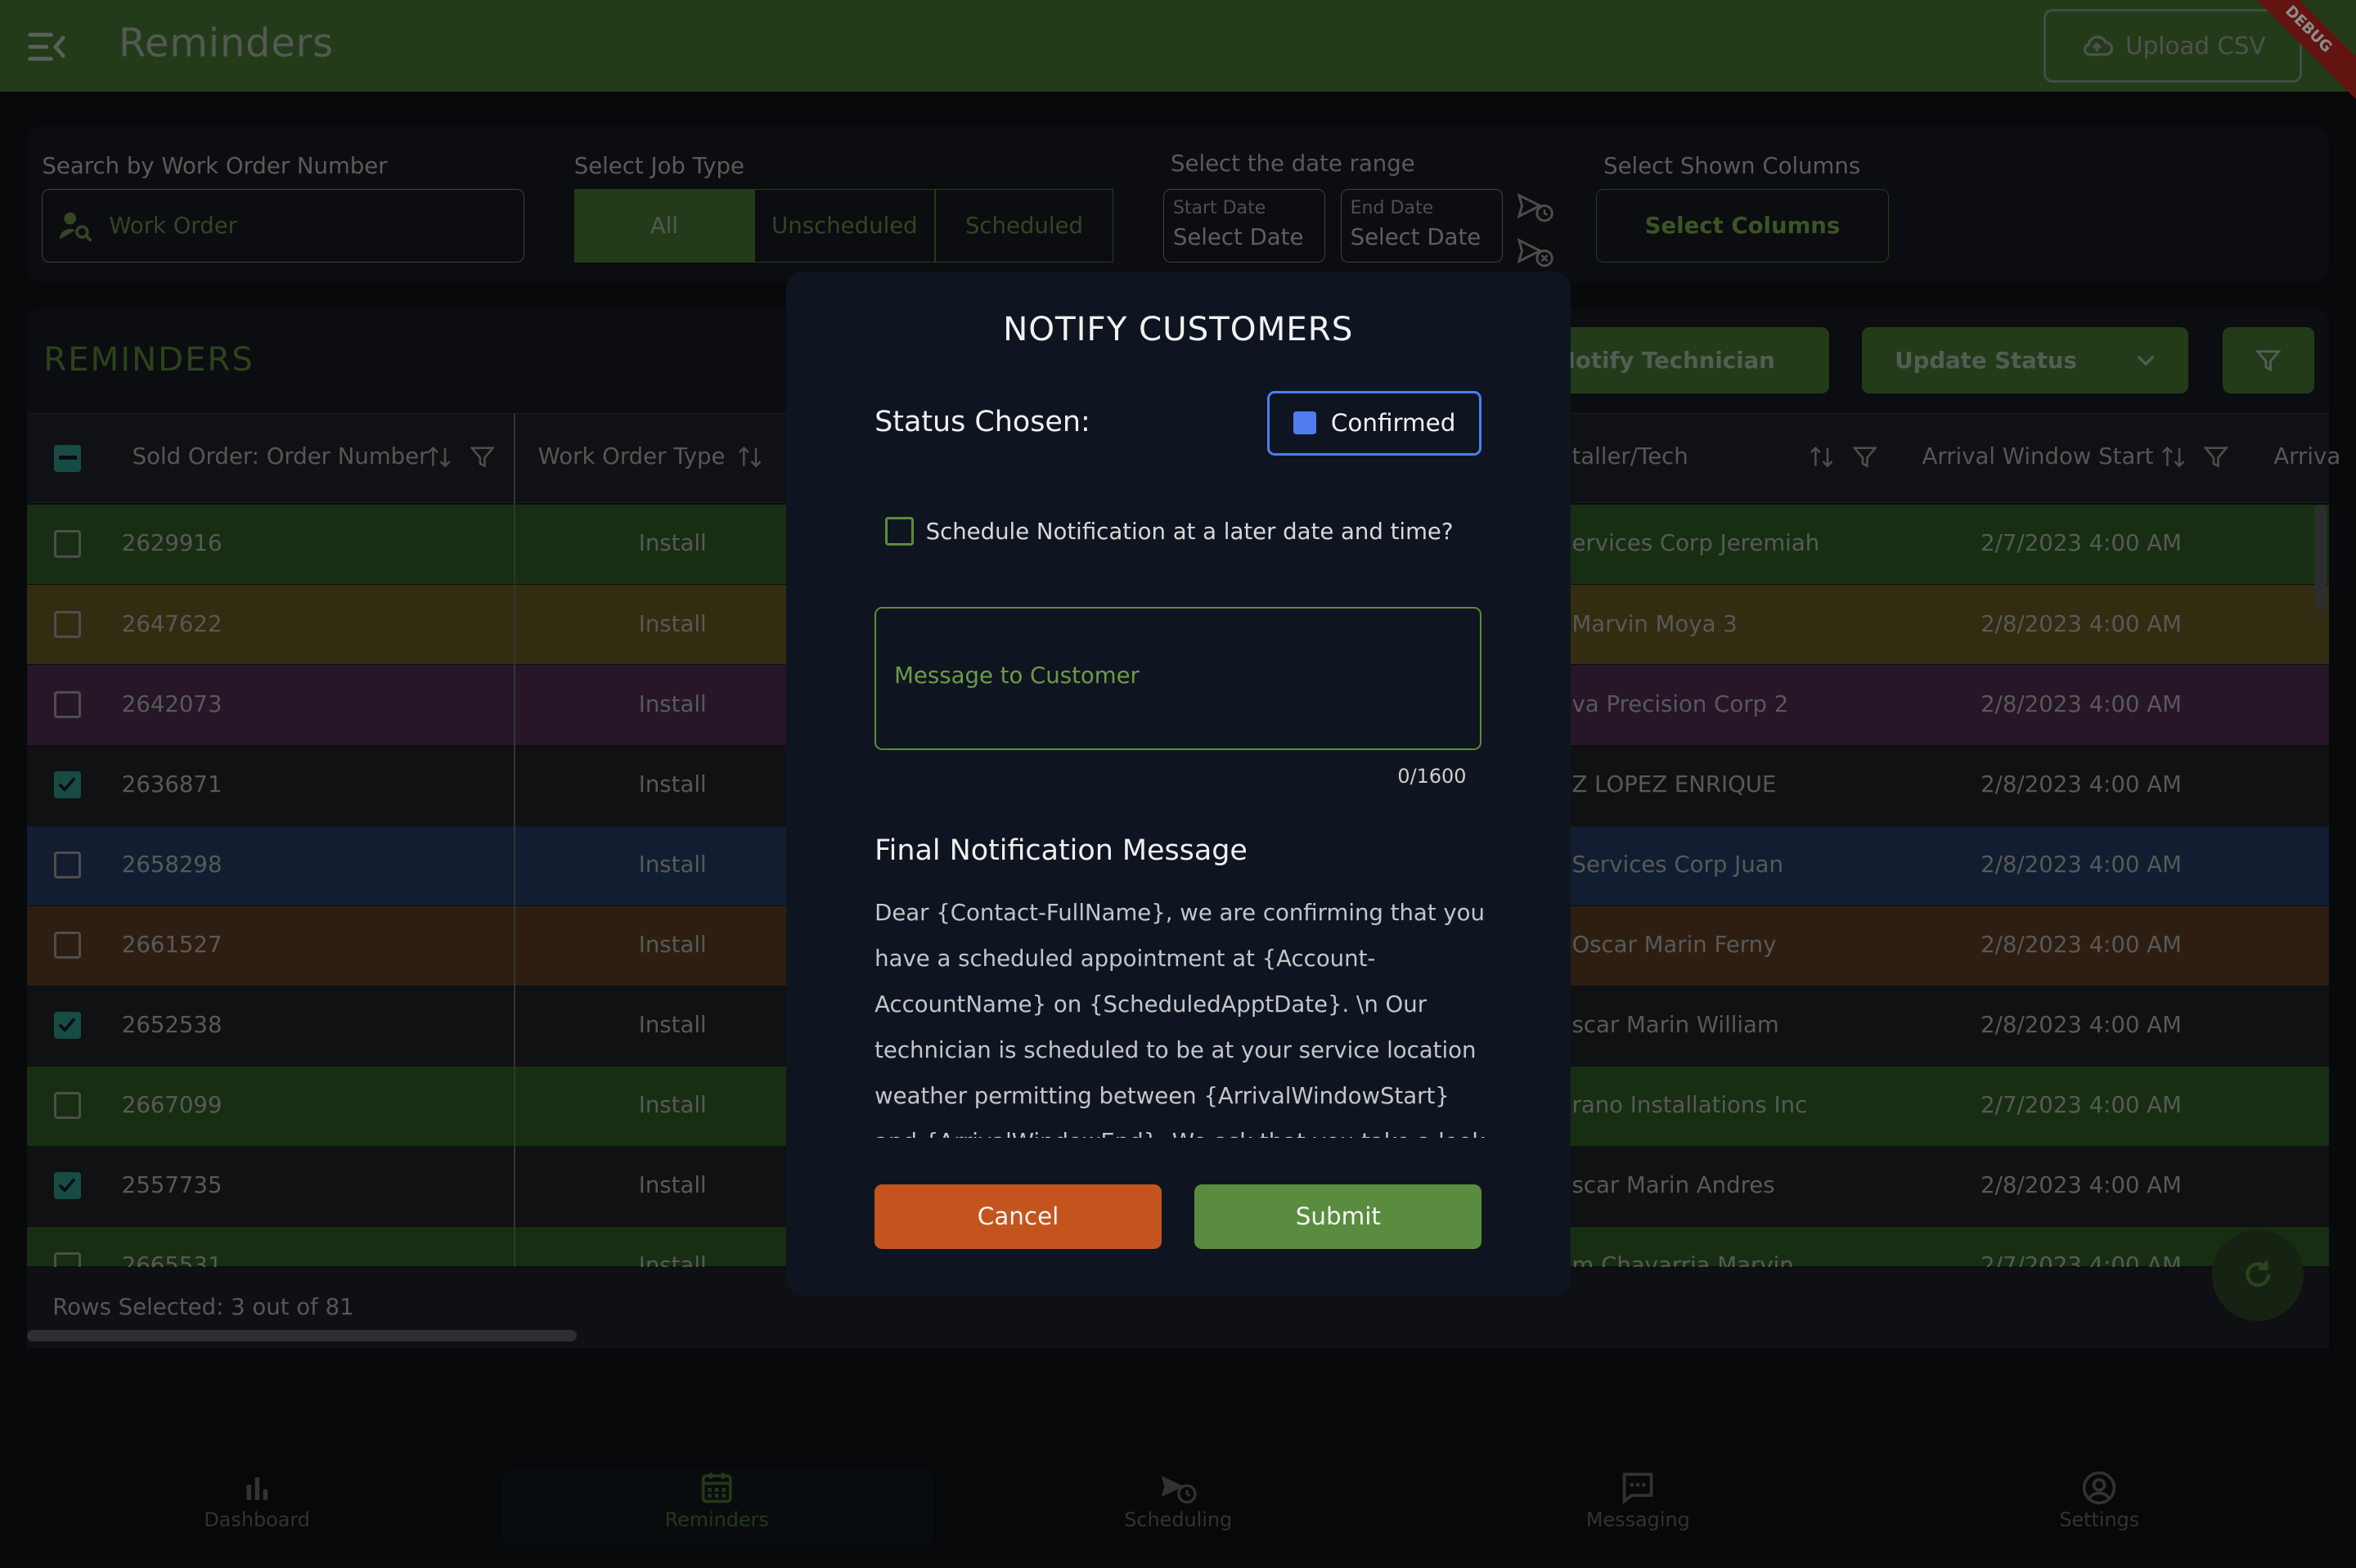 Image resolution: width=2356 pixels, height=1568 pixels. Describe the element at coordinates (1393, 423) in the screenshot. I see `status-chip-label: Confirmed` at that location.